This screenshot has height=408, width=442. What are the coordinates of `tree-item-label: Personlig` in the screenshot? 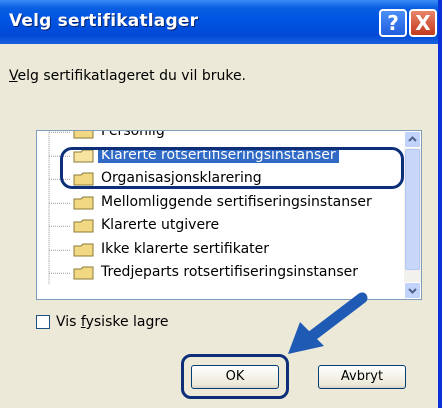 It's located at (133, 134).